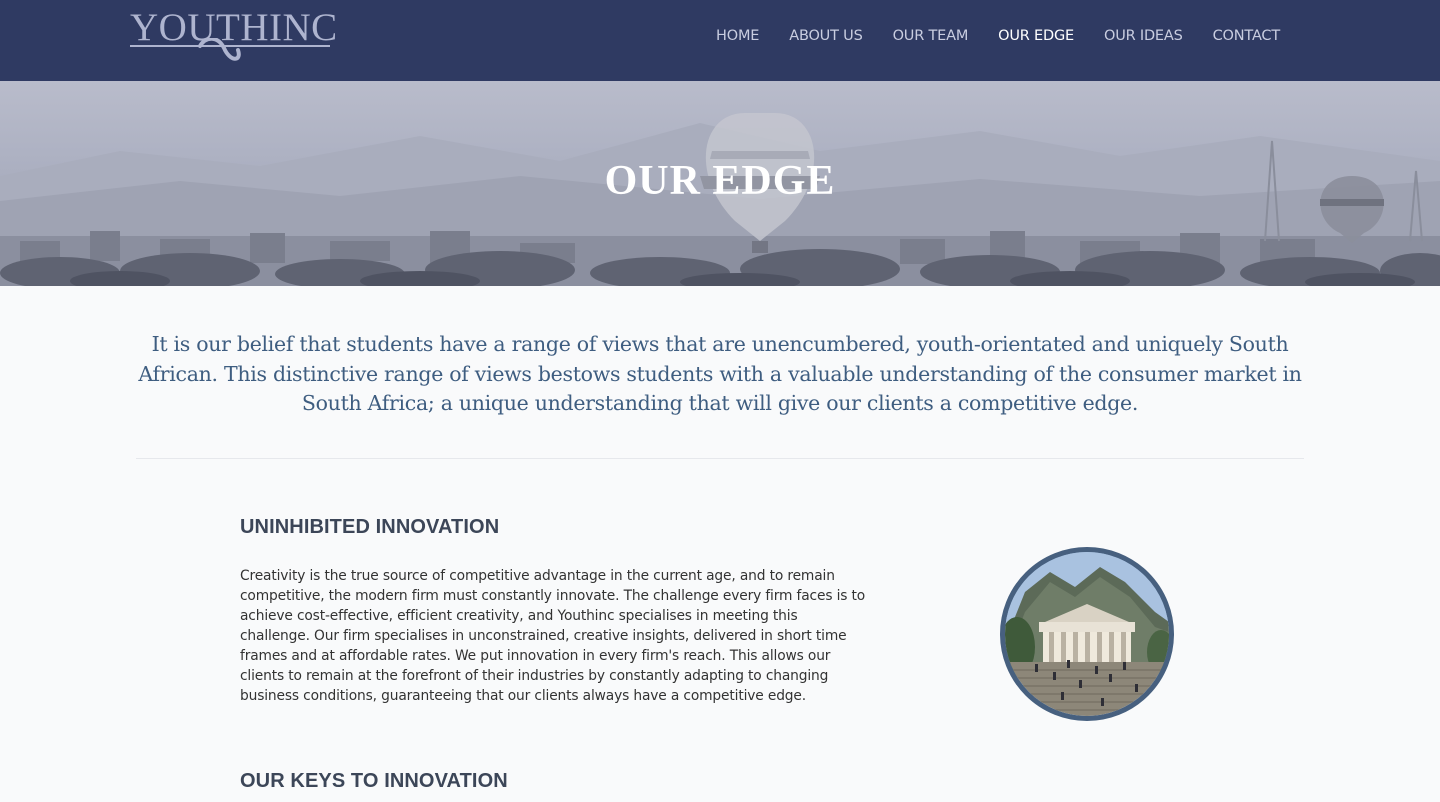 The image size is (1440, 802). What do you see at coordinates (1143, 36) in the screenshot?
I see `nav-our-ideas: OUR IDEAS` at bounding box center [1143, 36].